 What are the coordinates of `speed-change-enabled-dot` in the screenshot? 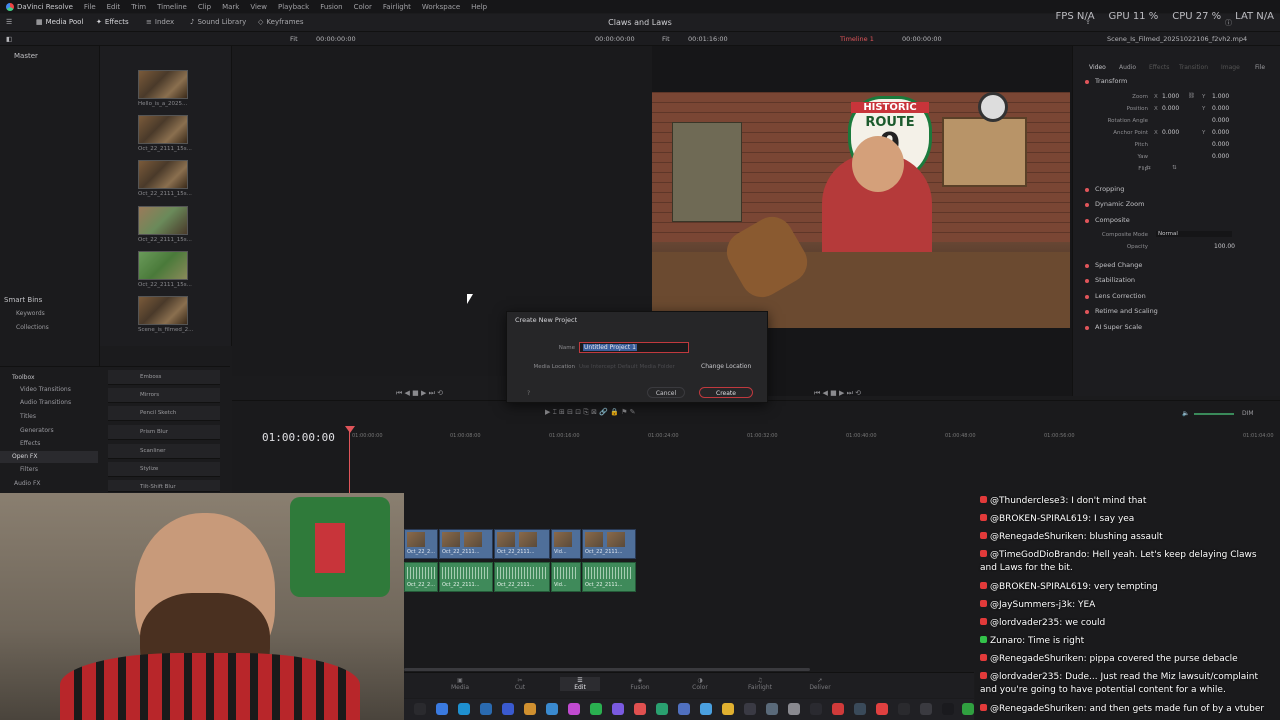 It's located at (1087, 266).